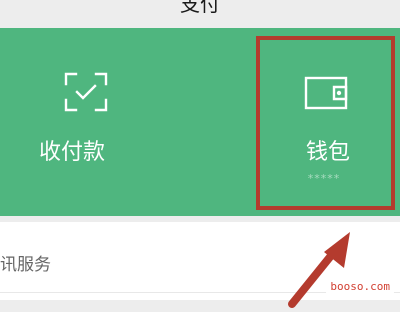 Image resolution: width=400 pixels, height=312 pixels. I want to click on scan-icon, so click(86, 94).